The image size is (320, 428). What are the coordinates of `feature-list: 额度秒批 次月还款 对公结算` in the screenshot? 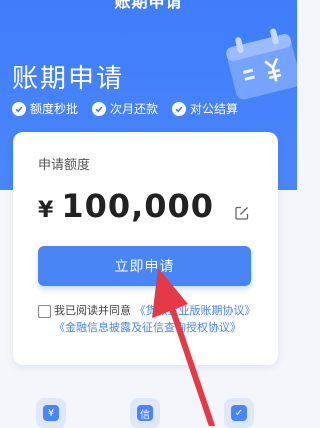 It's located at (125, 108).